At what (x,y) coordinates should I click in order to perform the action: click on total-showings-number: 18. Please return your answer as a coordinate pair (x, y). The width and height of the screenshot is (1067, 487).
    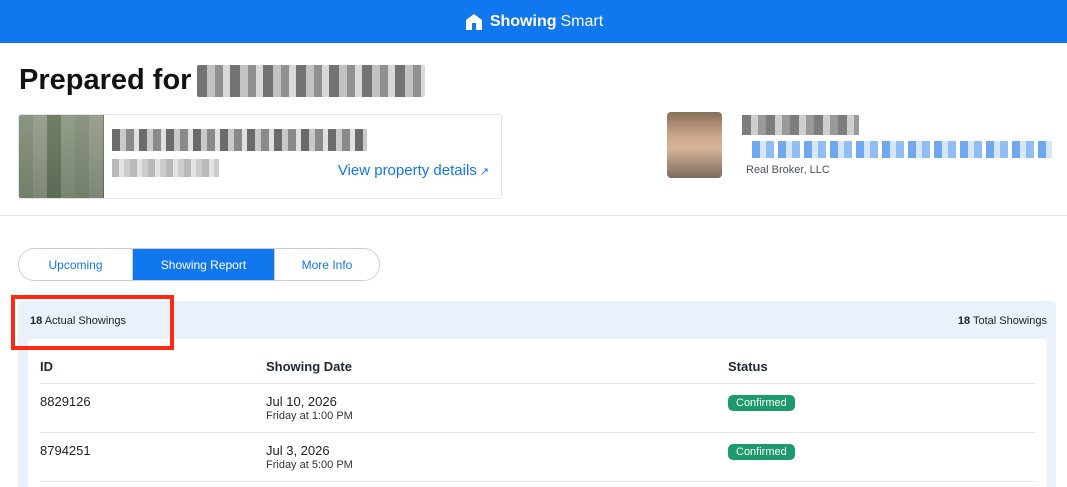
    Looking at the image, I should click on (964, 321).